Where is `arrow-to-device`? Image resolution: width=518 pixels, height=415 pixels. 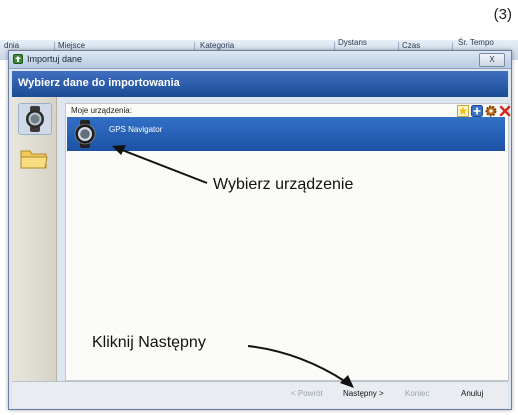
arrow-to-device is located at coordinates (164, 166).